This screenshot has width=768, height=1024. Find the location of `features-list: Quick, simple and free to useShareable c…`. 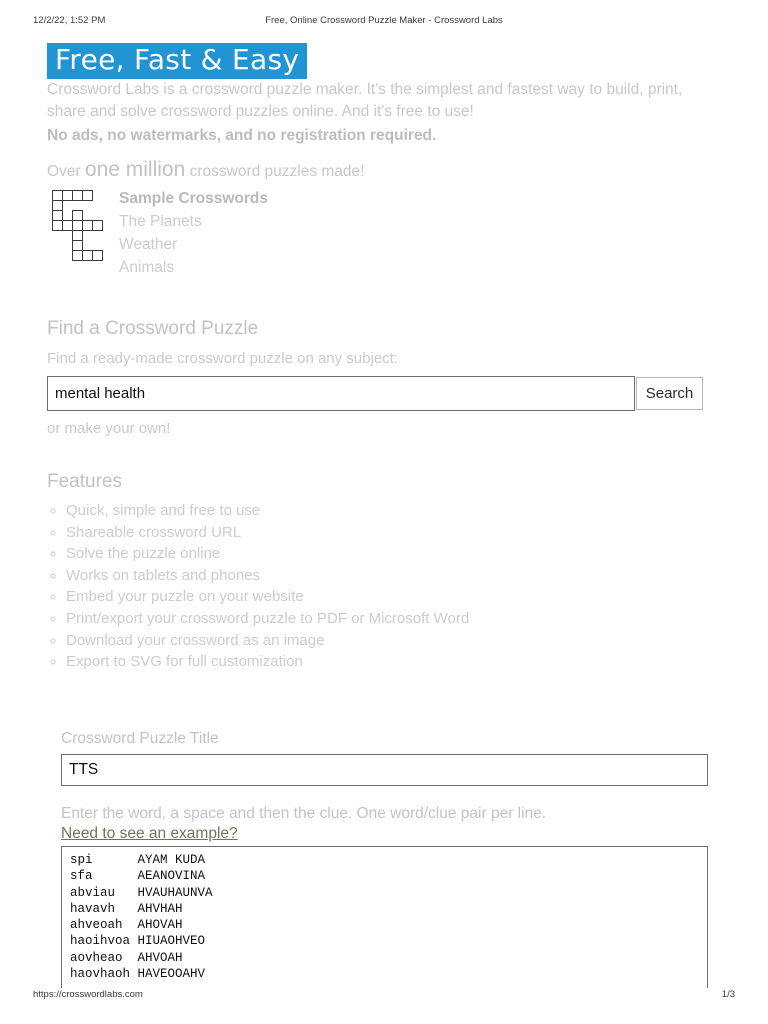

features-list: Quick, simple and free to useShareable c… is located at coordinates (366, 586).